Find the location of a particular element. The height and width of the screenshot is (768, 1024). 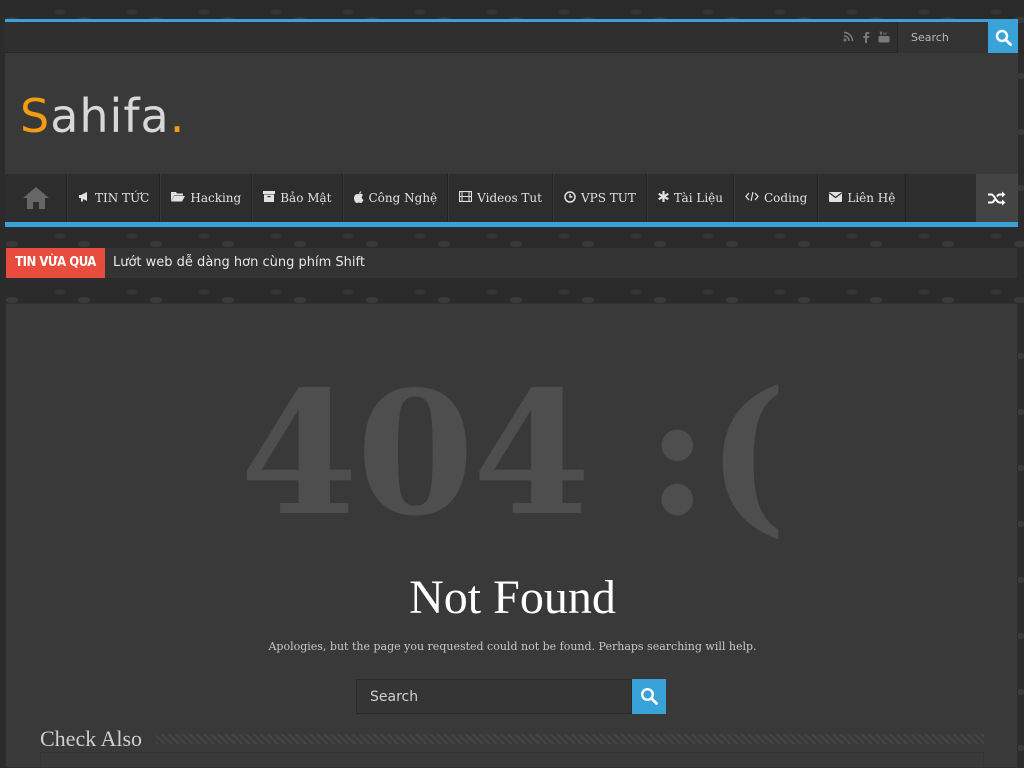

nav-item-videos-tut: Videos Tut is located at coordinates (500, 198).